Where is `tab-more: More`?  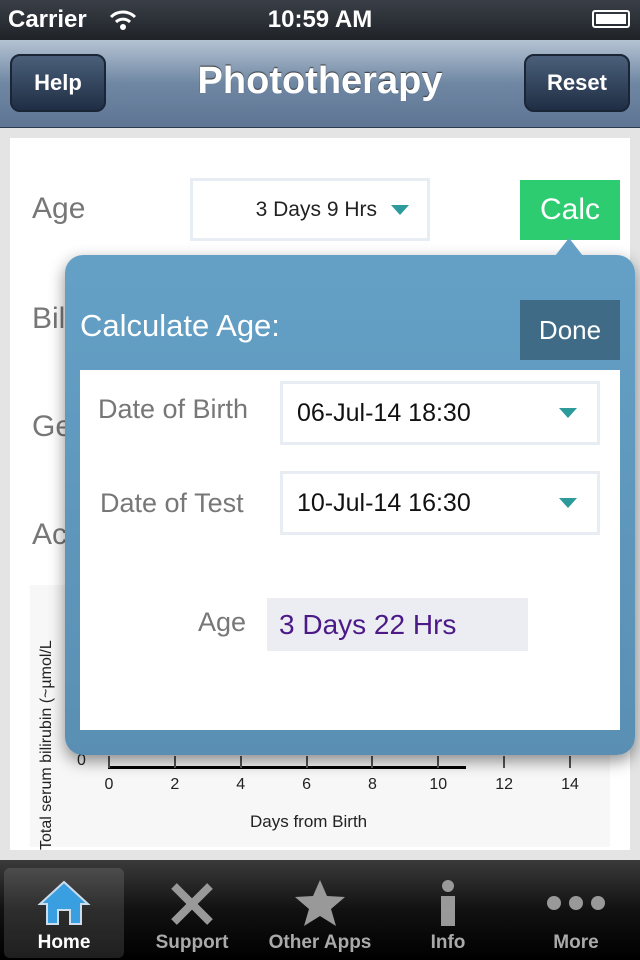 tab-more: More is located at coordinates (576, 913).